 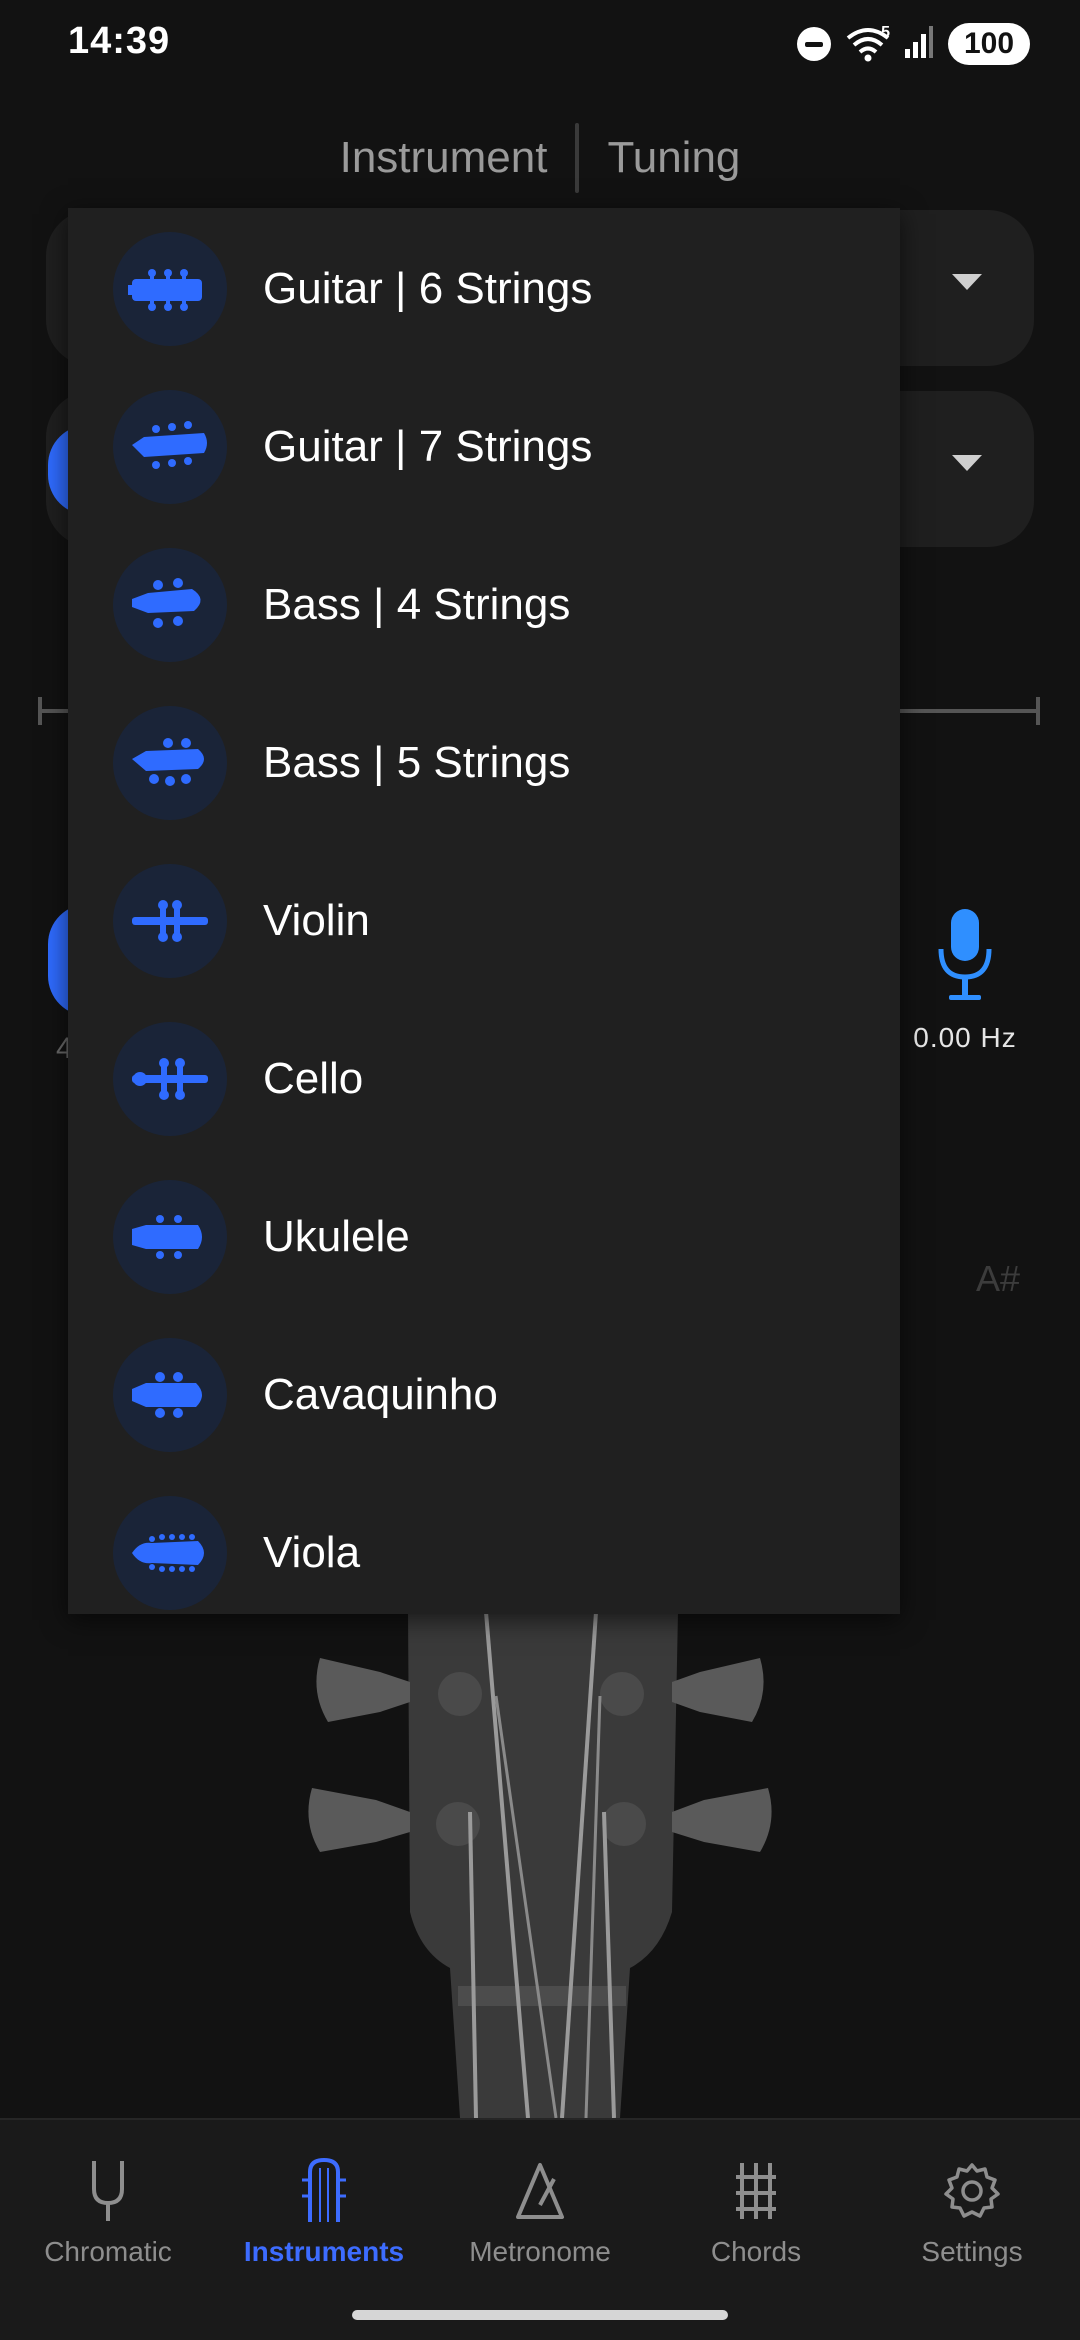 I want to click on guitar-6-headstock-icon, so click(x=170, y=289).